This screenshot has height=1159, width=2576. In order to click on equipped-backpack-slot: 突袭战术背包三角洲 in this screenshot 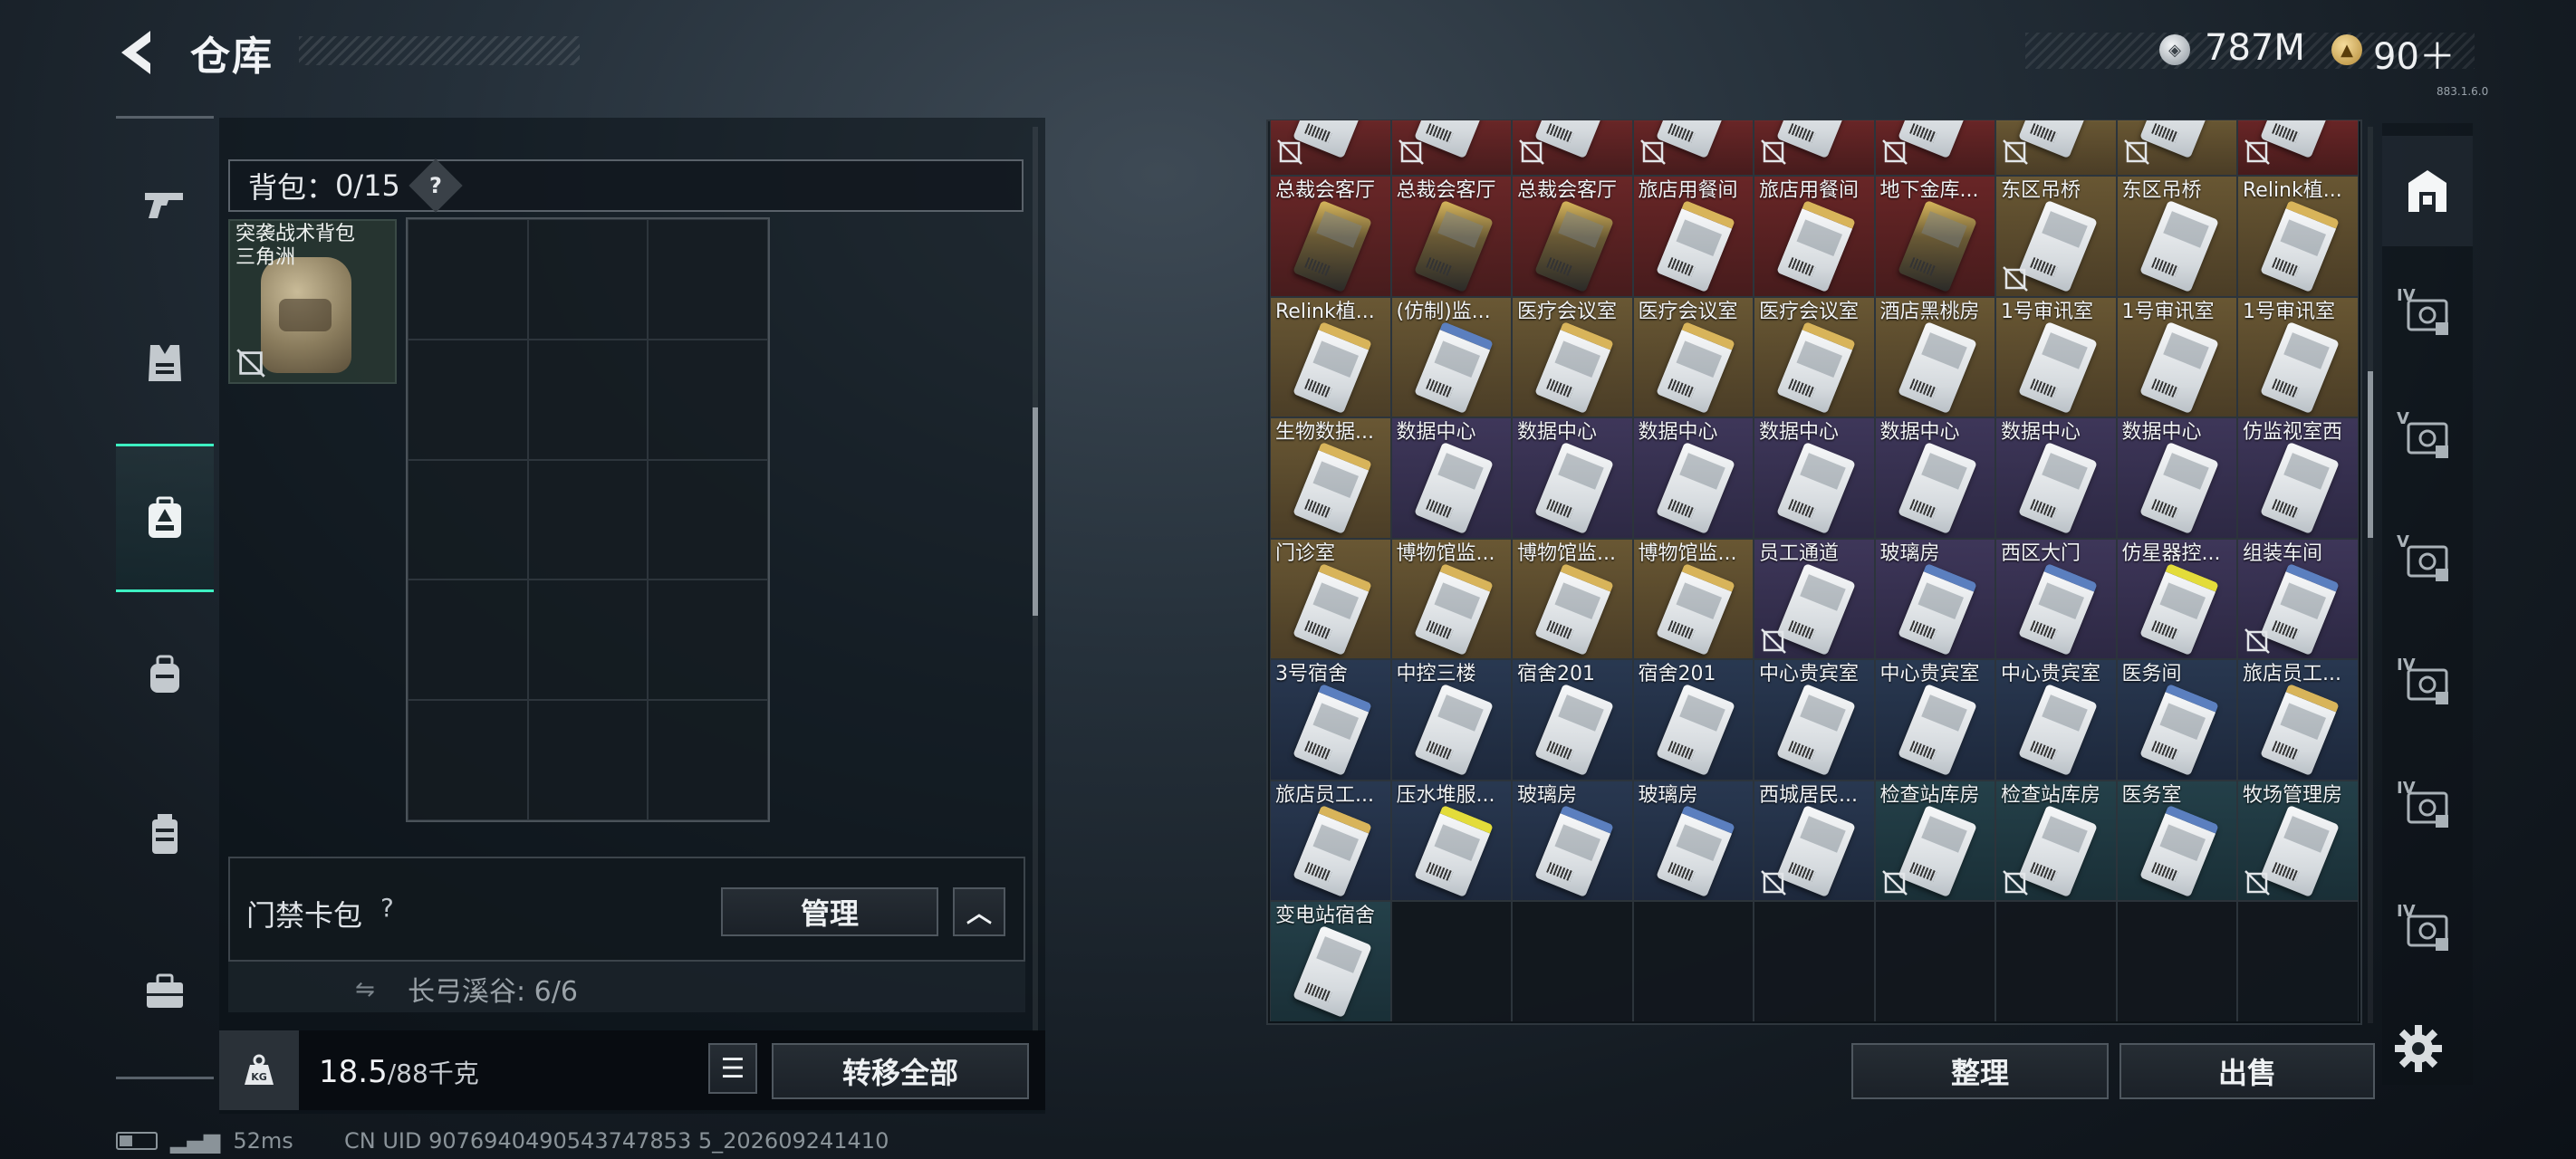, I will do `click(312, 301)`.